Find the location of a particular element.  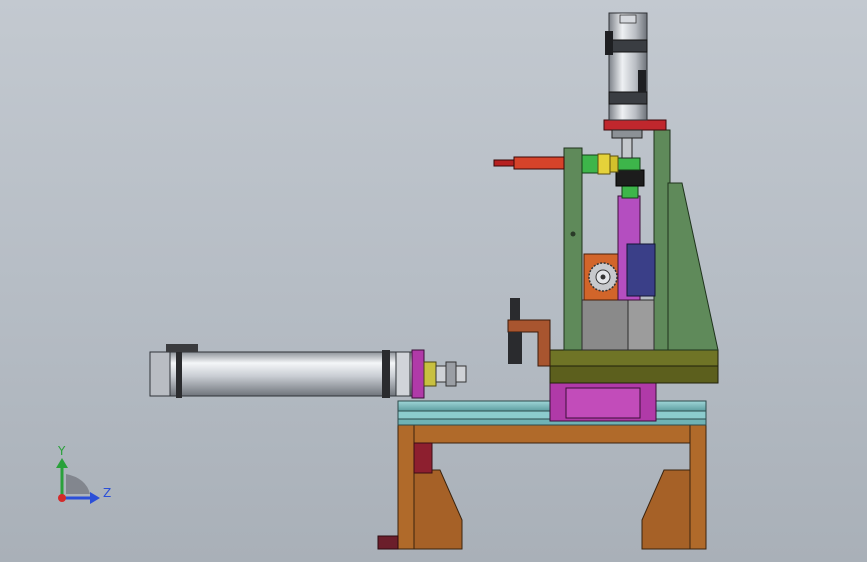

triad-arc is located at coordinates (78, 484).